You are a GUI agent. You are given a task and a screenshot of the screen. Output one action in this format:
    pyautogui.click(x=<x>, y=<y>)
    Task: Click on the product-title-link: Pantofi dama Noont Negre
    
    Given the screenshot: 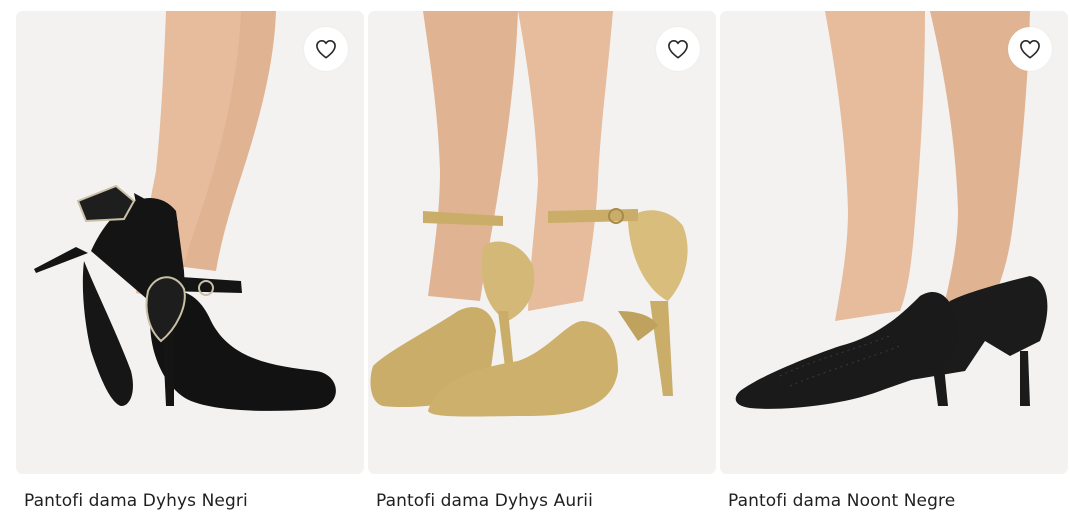 What is the action you would take?
    pyautogui.click(x=841, y=501)
    